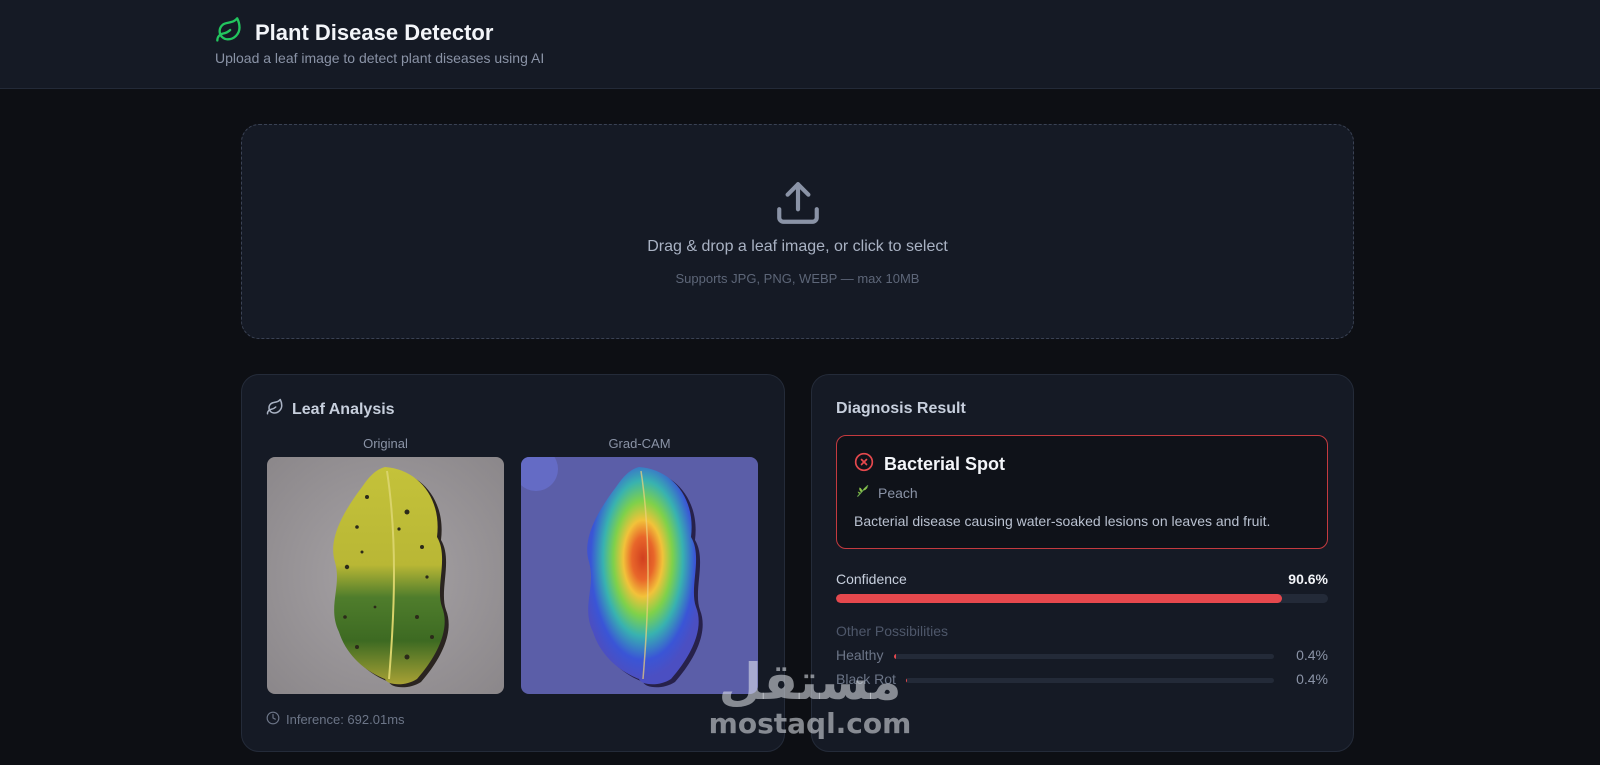 The height and width of the screenshot is (765, 1600). What do you see at coordinates (273, 719) in the screenshot?
I see `clock-icon` at bounding box center [273, 719].